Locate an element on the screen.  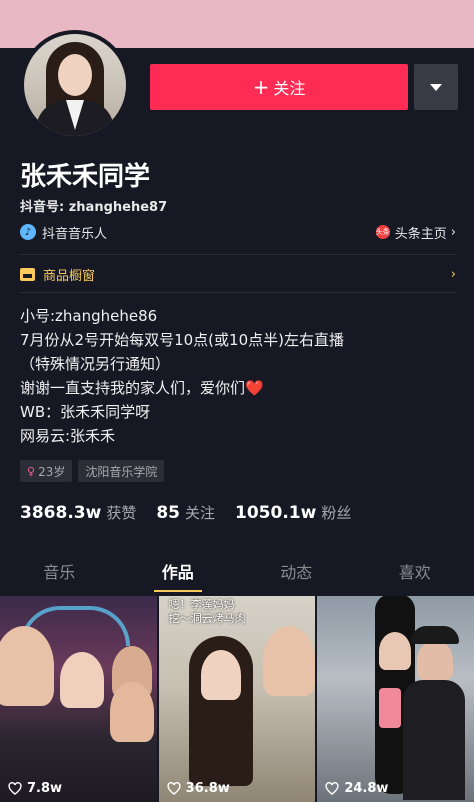
video-tile: 7.8w is located at coordinates (78, 699).